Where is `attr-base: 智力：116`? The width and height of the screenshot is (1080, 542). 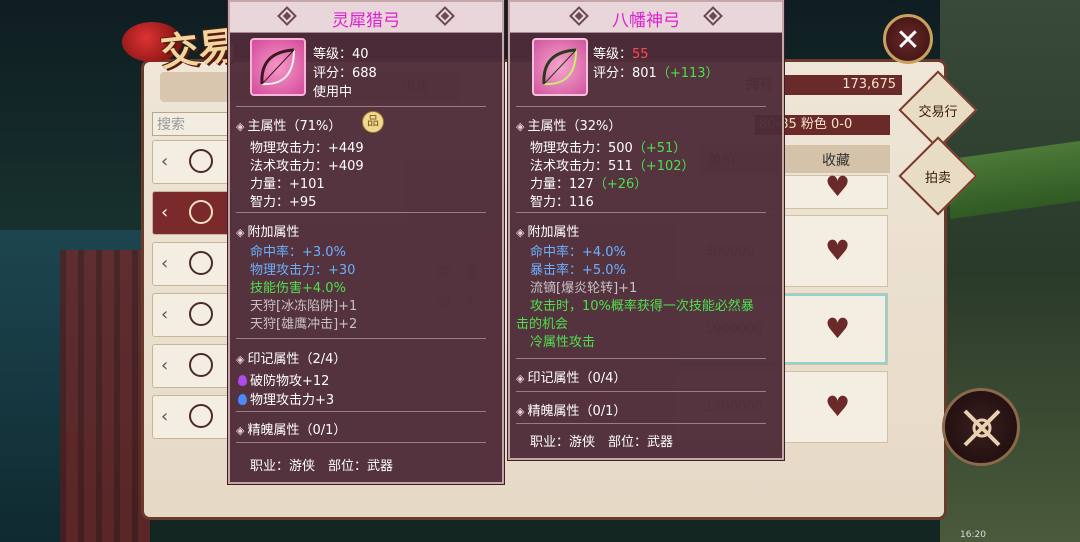 attr-base: 智力：116 is located at coordinates (562, 202).